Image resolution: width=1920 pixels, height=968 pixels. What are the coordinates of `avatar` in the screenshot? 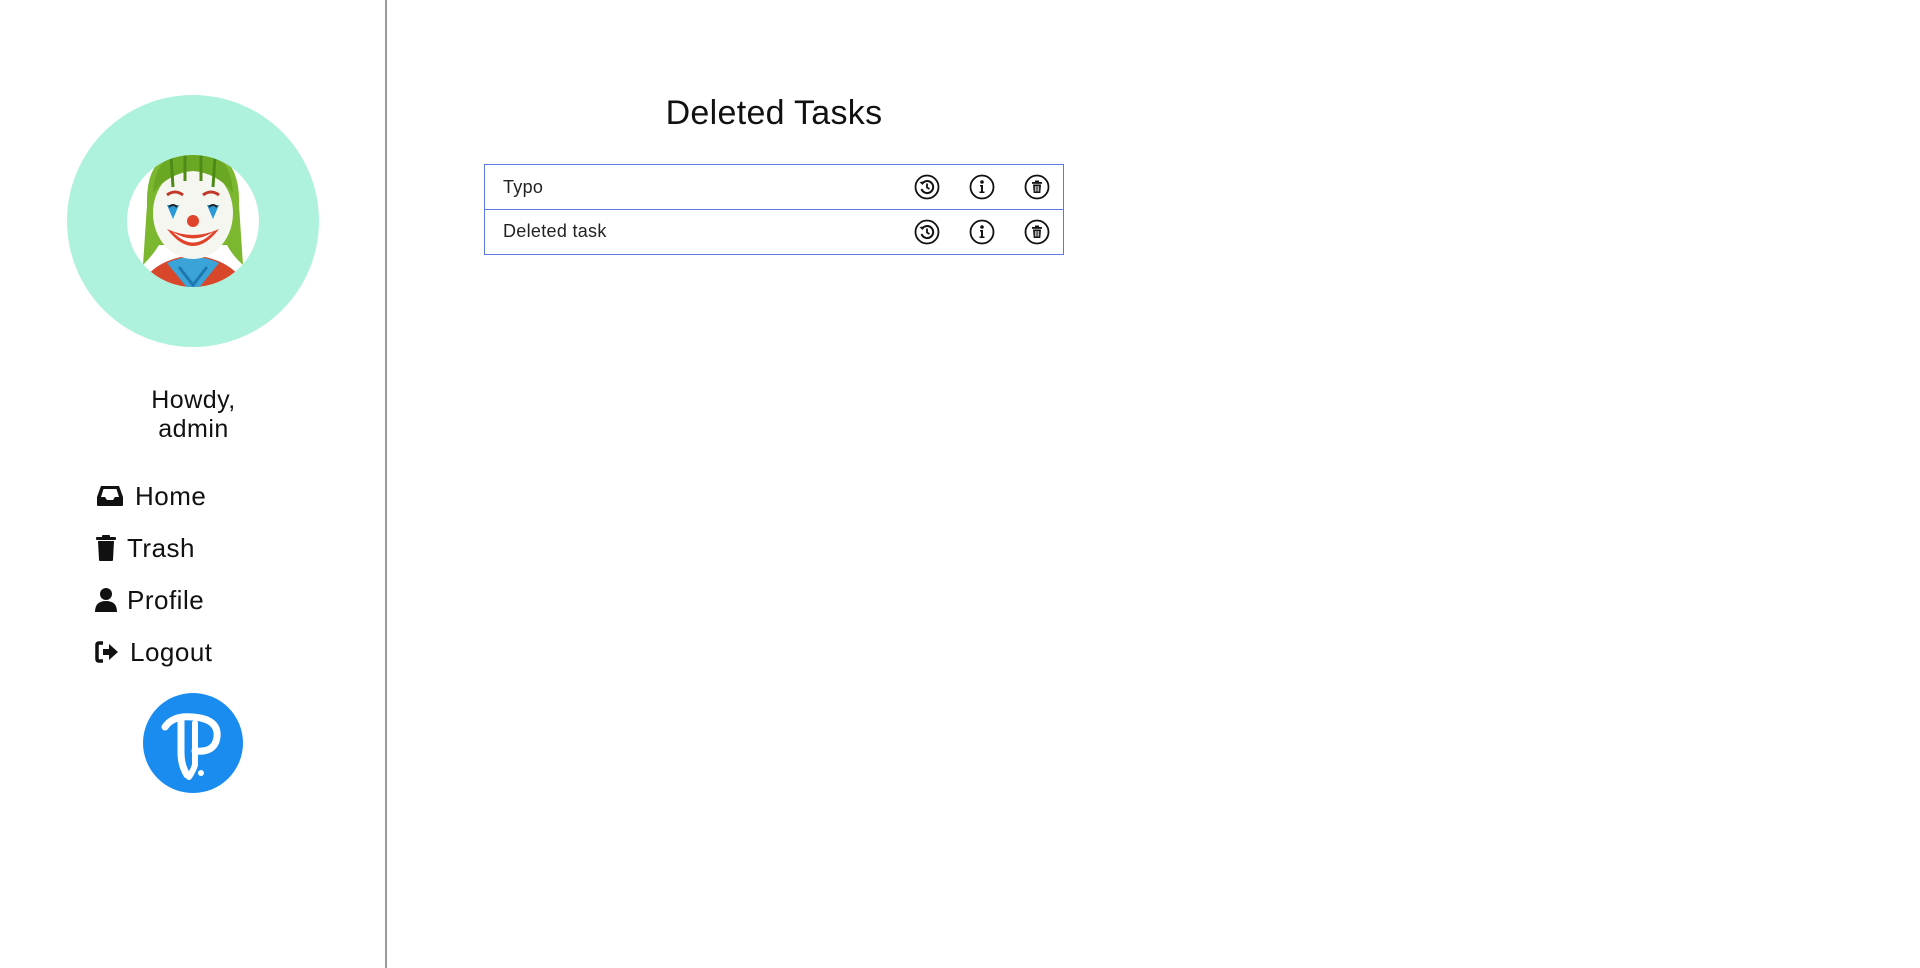 It's located at (193, 221).